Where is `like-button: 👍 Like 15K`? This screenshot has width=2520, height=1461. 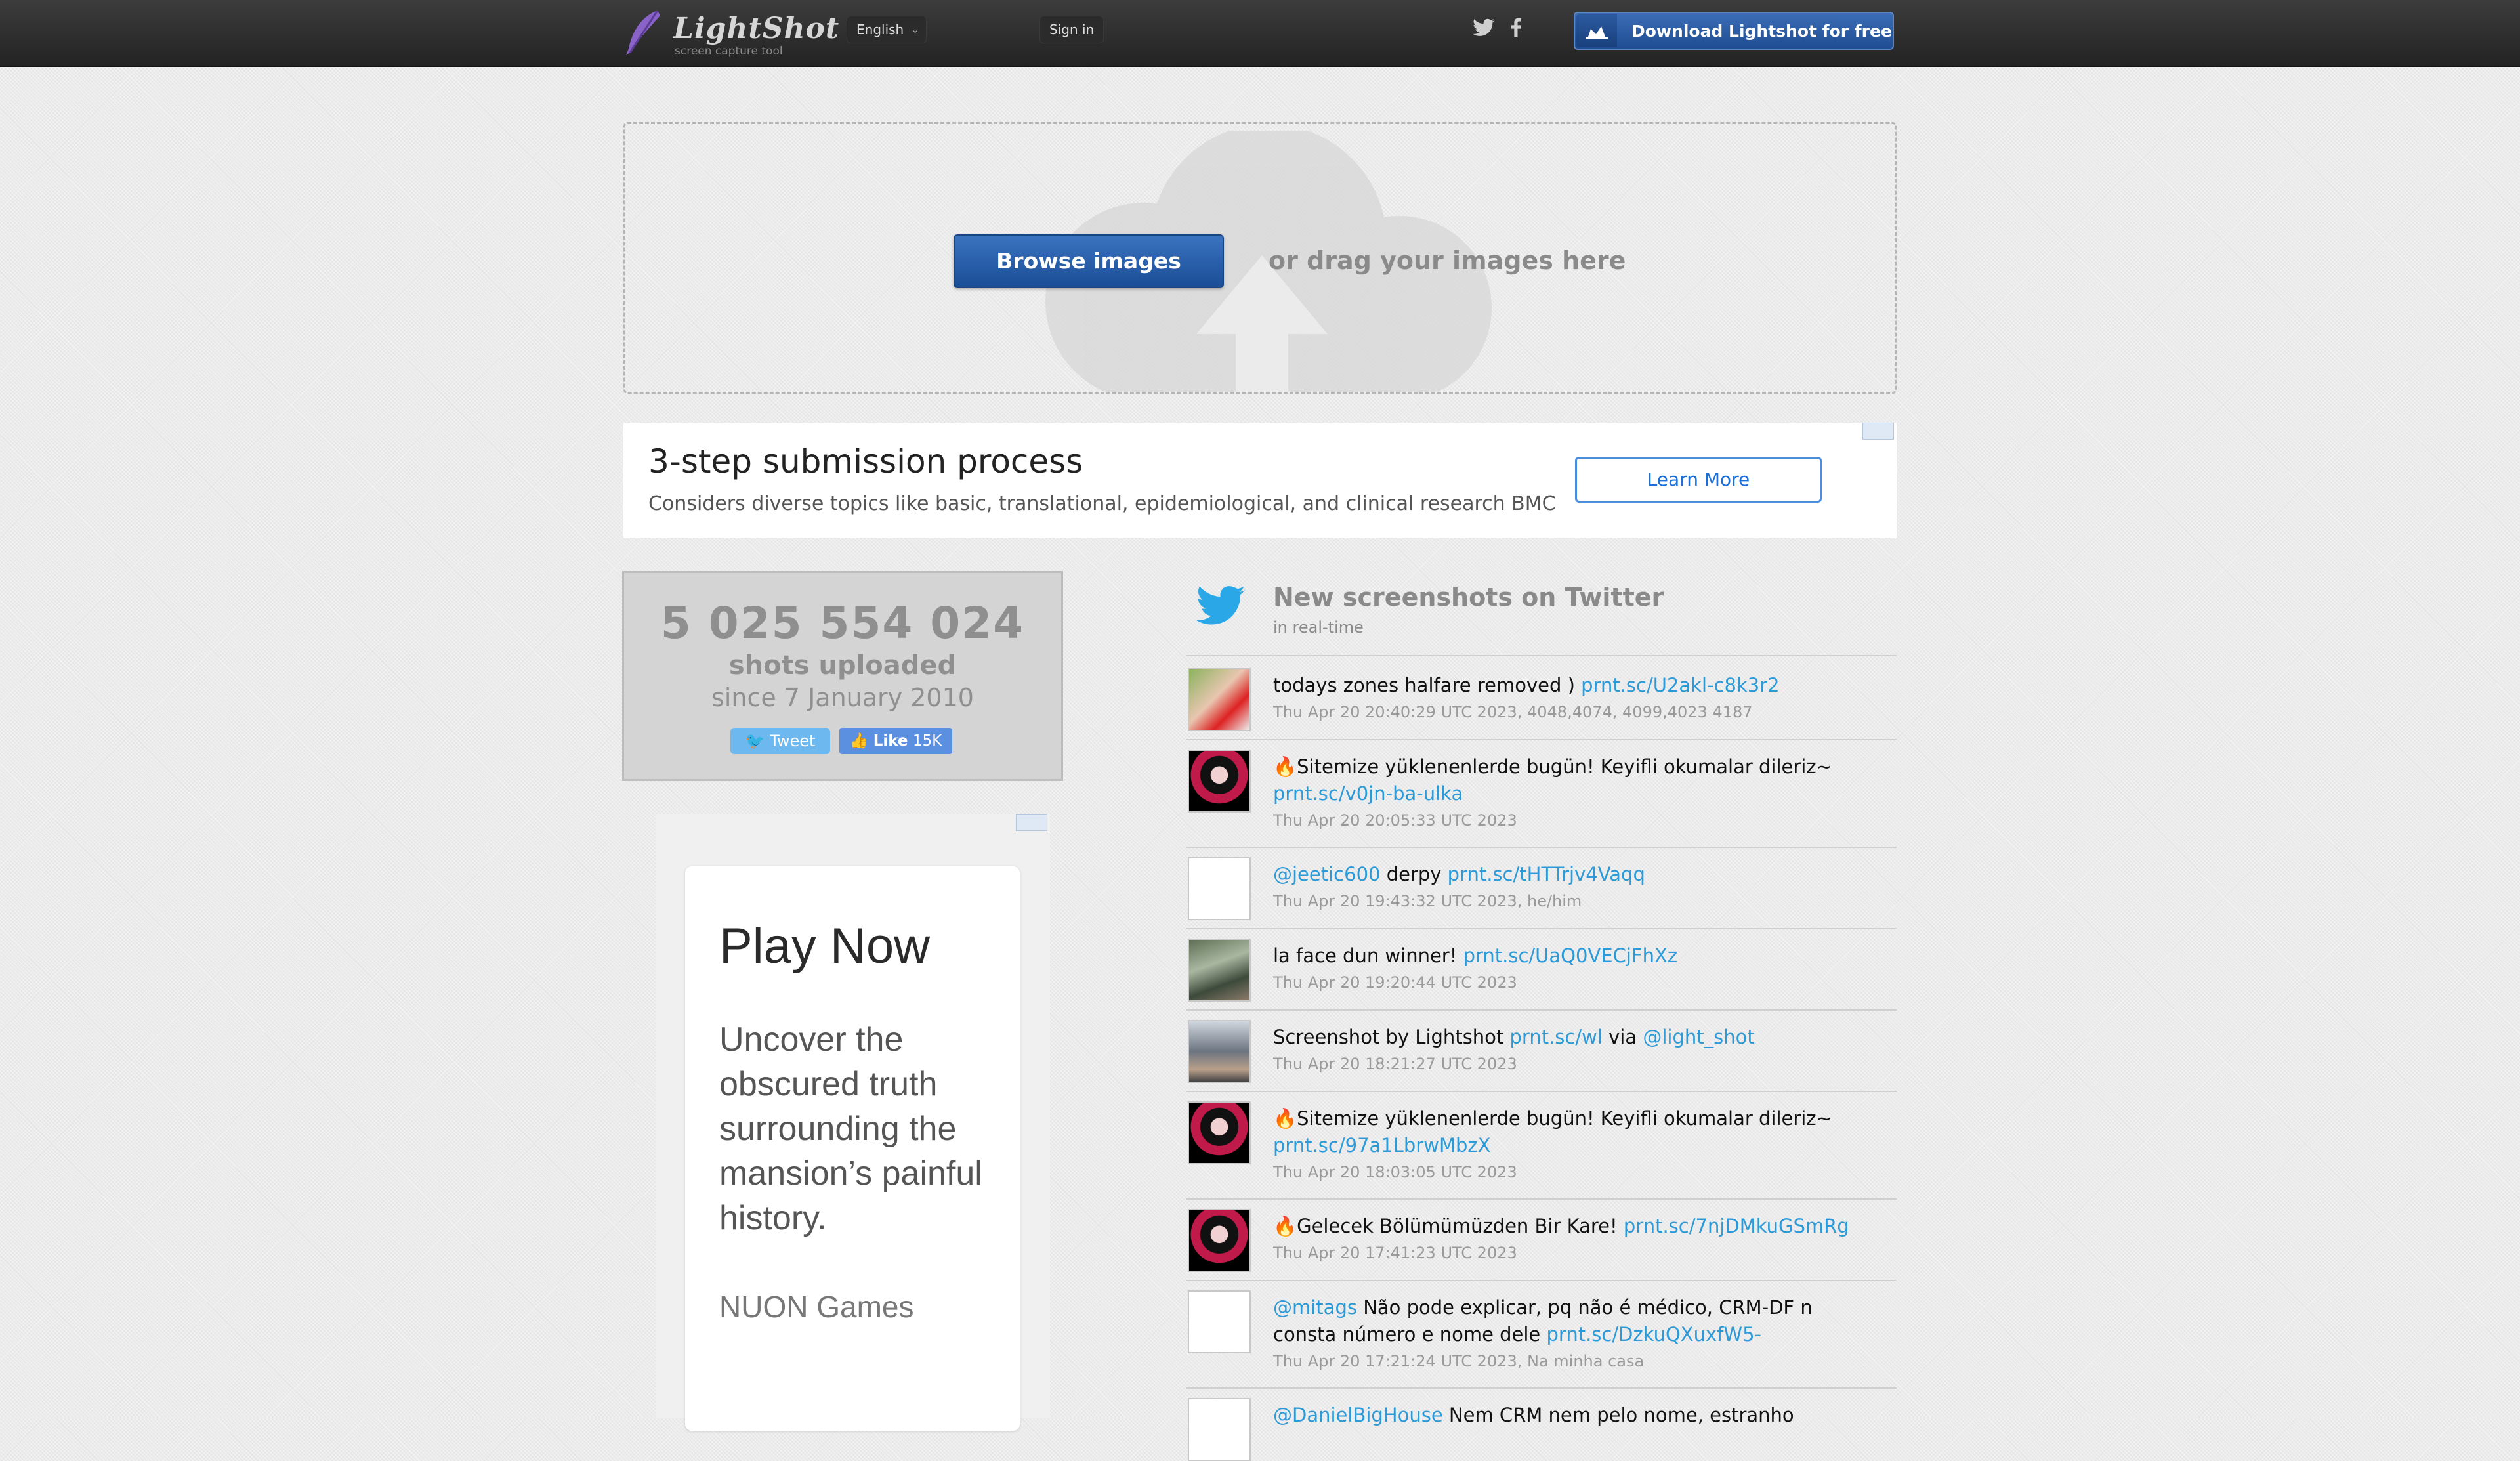
like-button: 👍 Like 15K is located at coordinates (895, 741).